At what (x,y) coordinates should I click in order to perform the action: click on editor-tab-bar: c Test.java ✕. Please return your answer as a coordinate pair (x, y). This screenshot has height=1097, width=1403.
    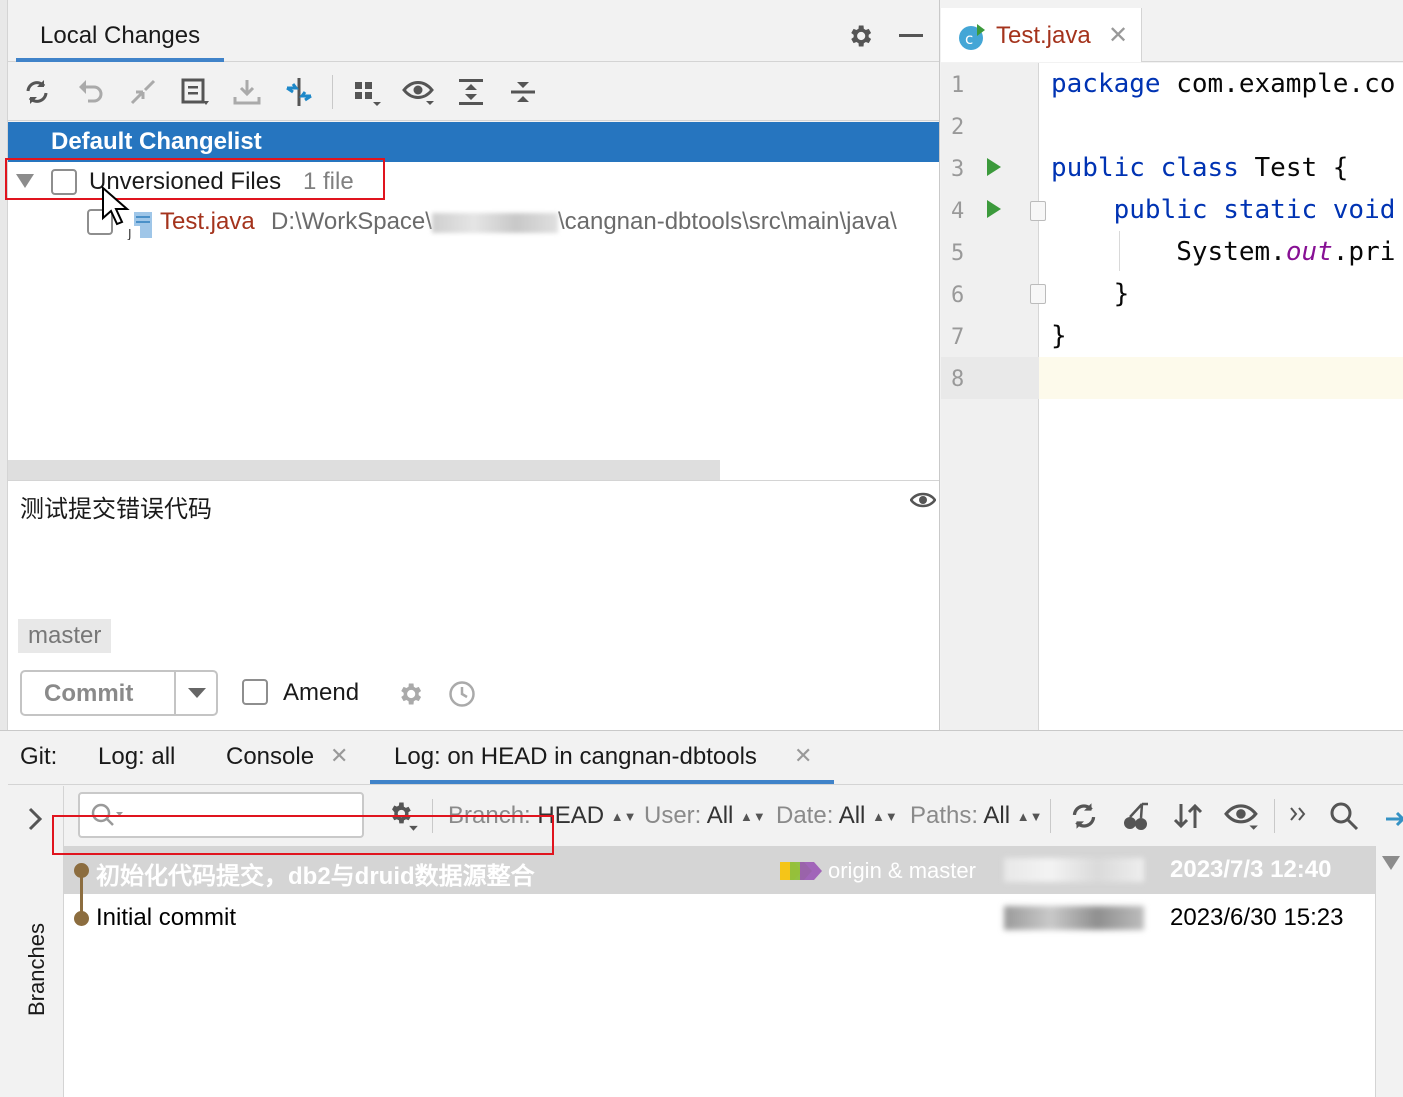
    Looking at the image, I should click on (1172, 35).